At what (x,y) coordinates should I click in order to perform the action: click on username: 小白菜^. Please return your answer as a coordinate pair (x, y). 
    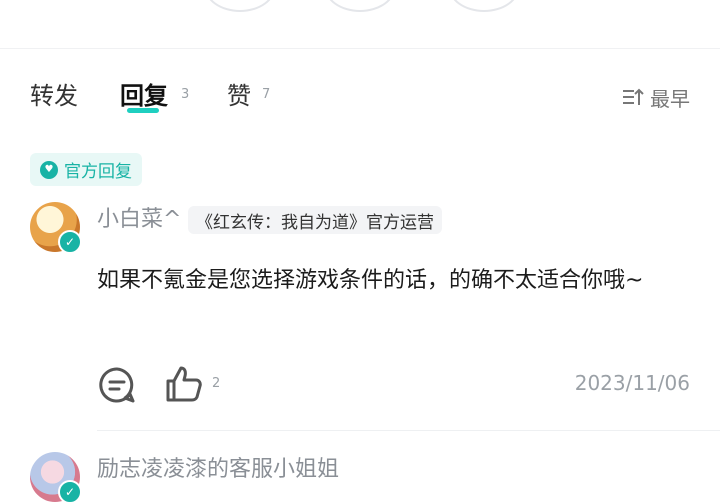
    Looking at the image, I should click on (139, 220).